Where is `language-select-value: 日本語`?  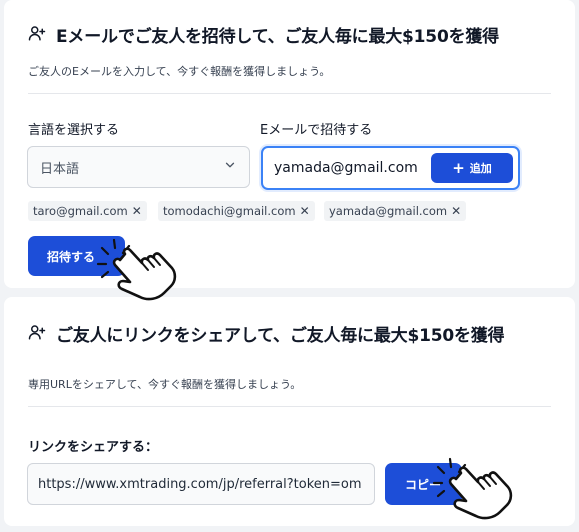 language-select-value: 日本語 is located at coordinates (60, 169).